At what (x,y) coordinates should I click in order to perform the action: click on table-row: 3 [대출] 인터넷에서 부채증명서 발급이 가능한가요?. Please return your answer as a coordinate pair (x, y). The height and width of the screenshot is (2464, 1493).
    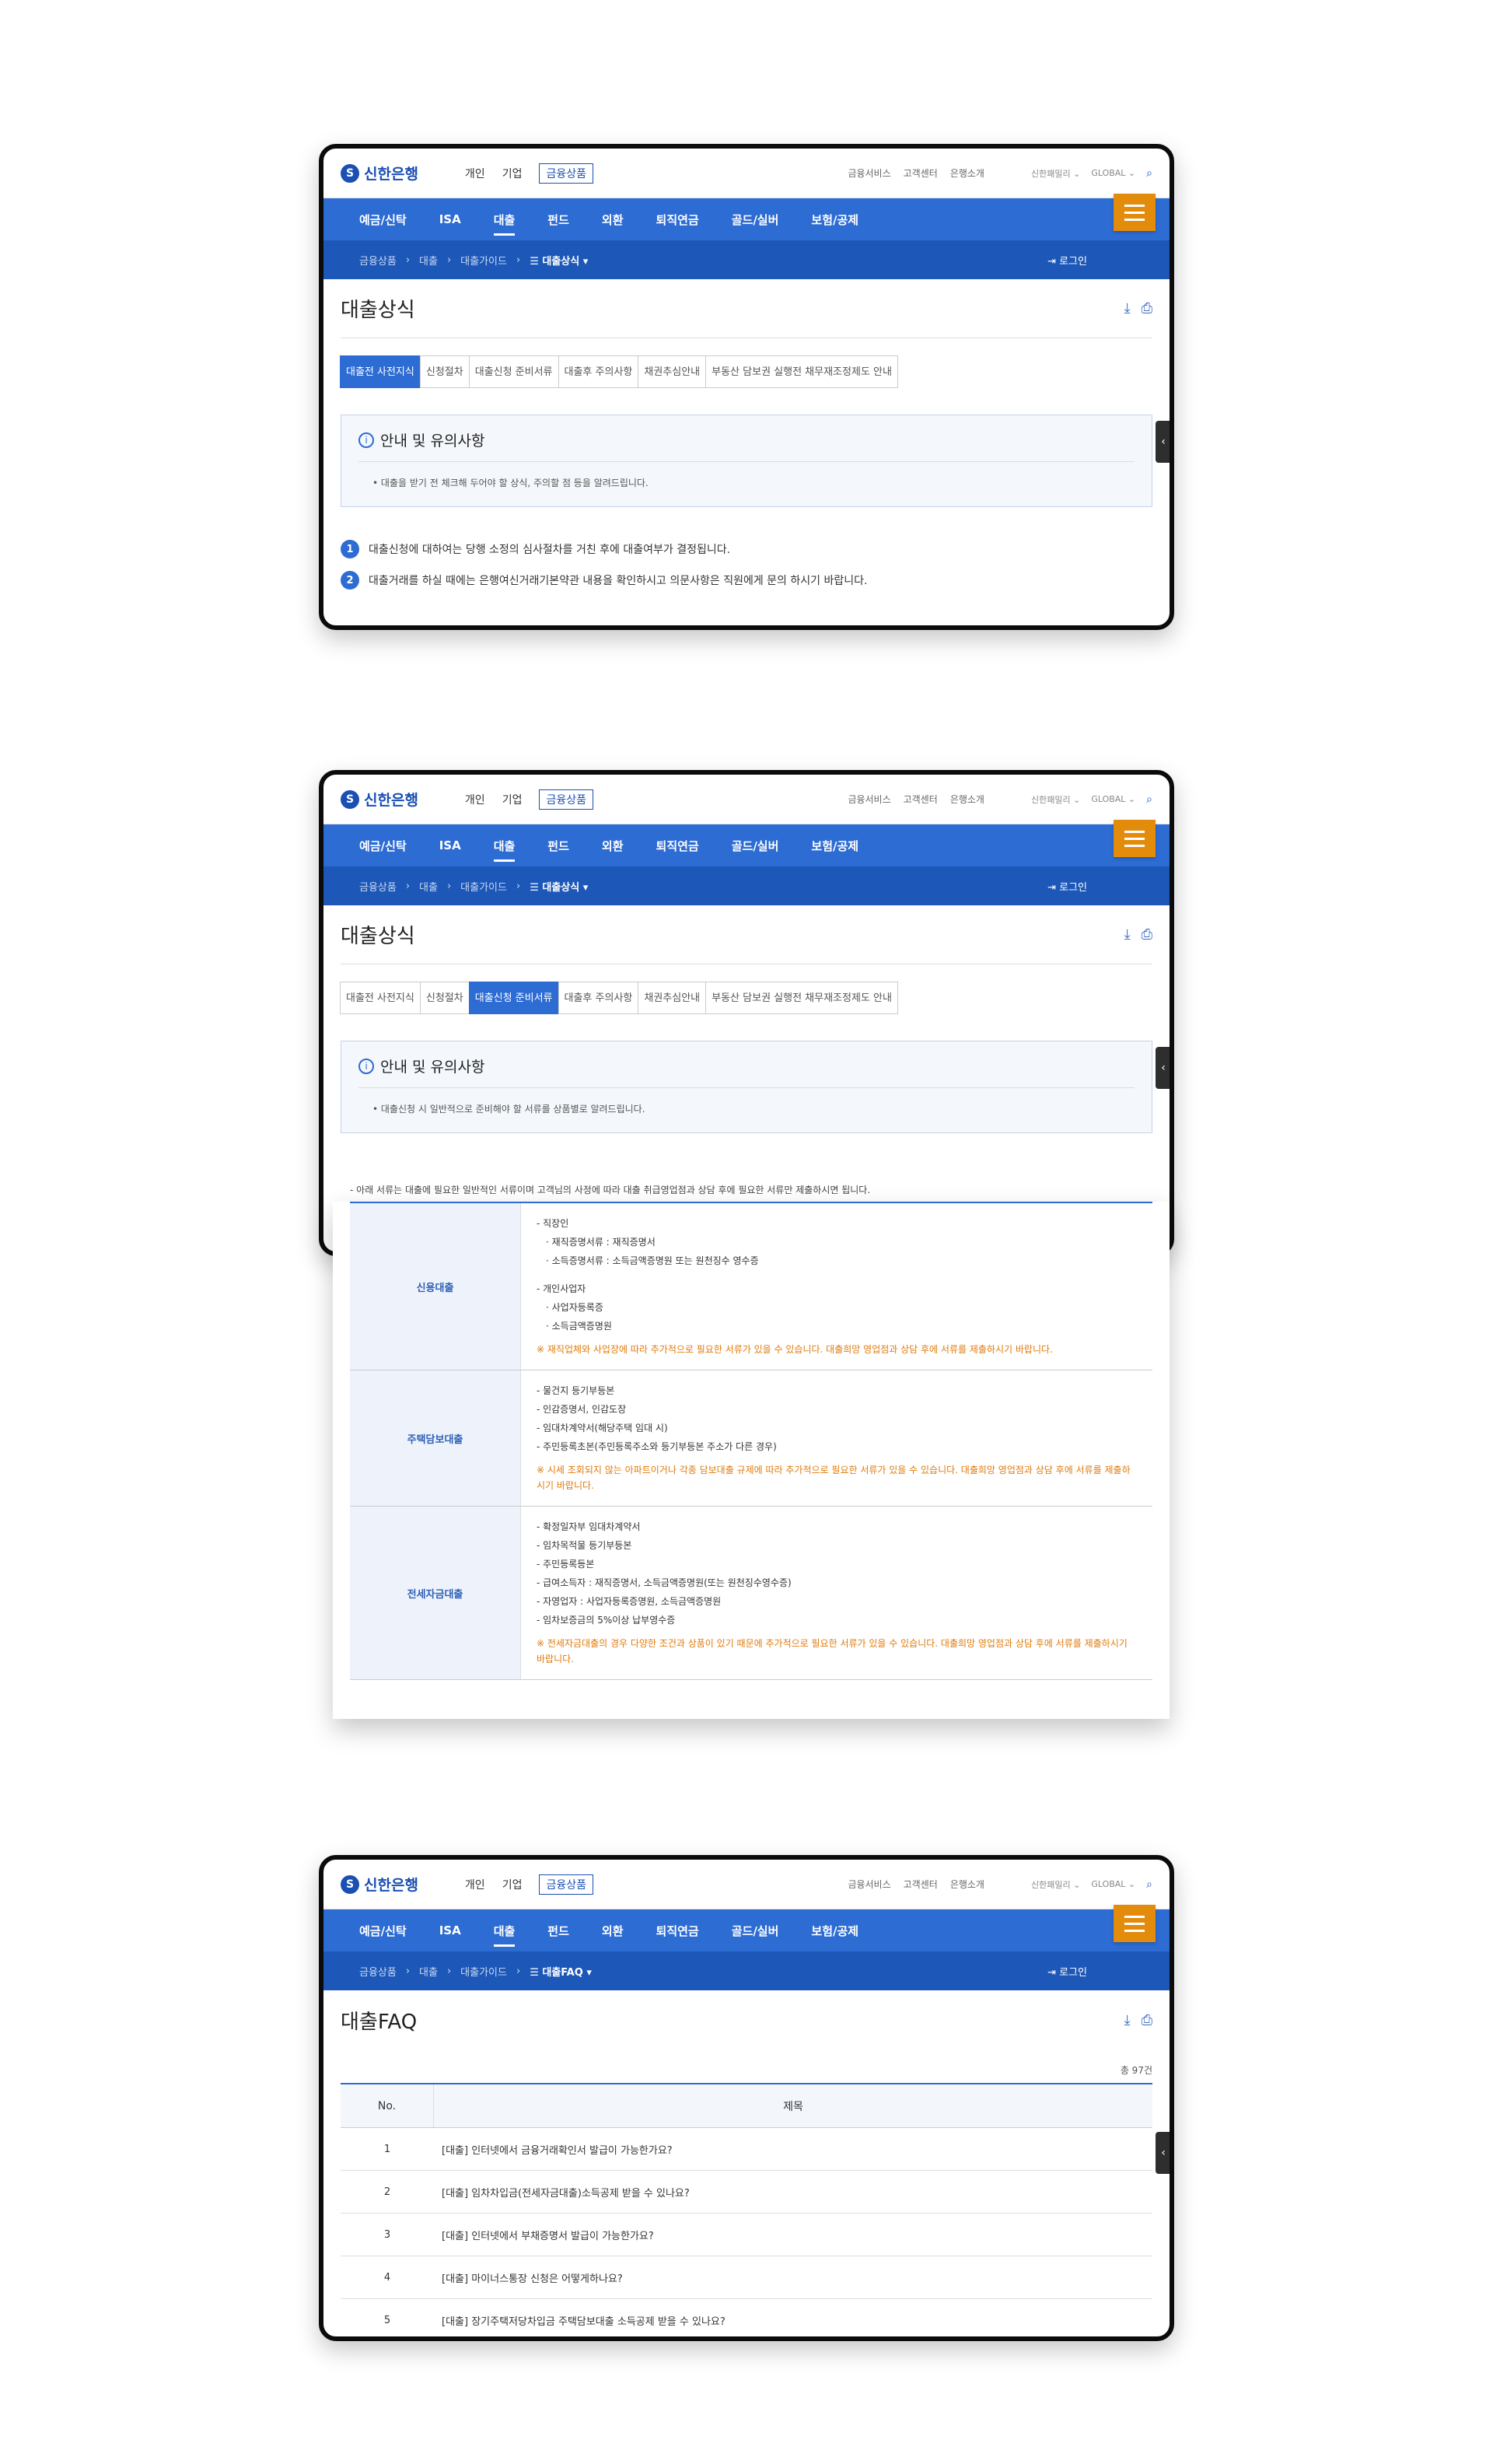
    Looking at the image, I should click on (746, 2235).